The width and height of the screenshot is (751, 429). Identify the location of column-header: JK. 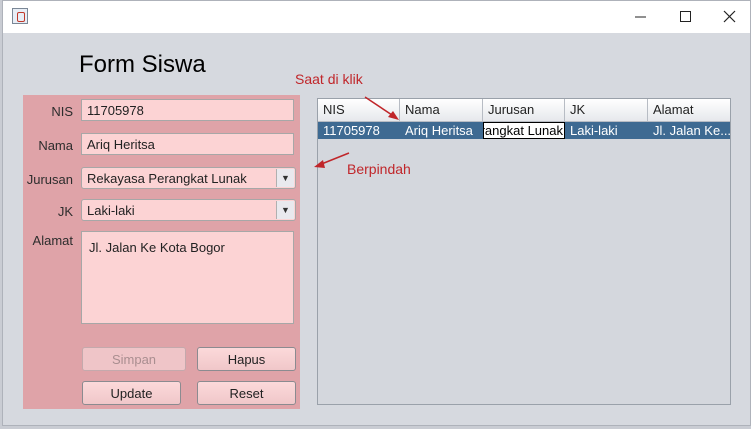
(606, 110).